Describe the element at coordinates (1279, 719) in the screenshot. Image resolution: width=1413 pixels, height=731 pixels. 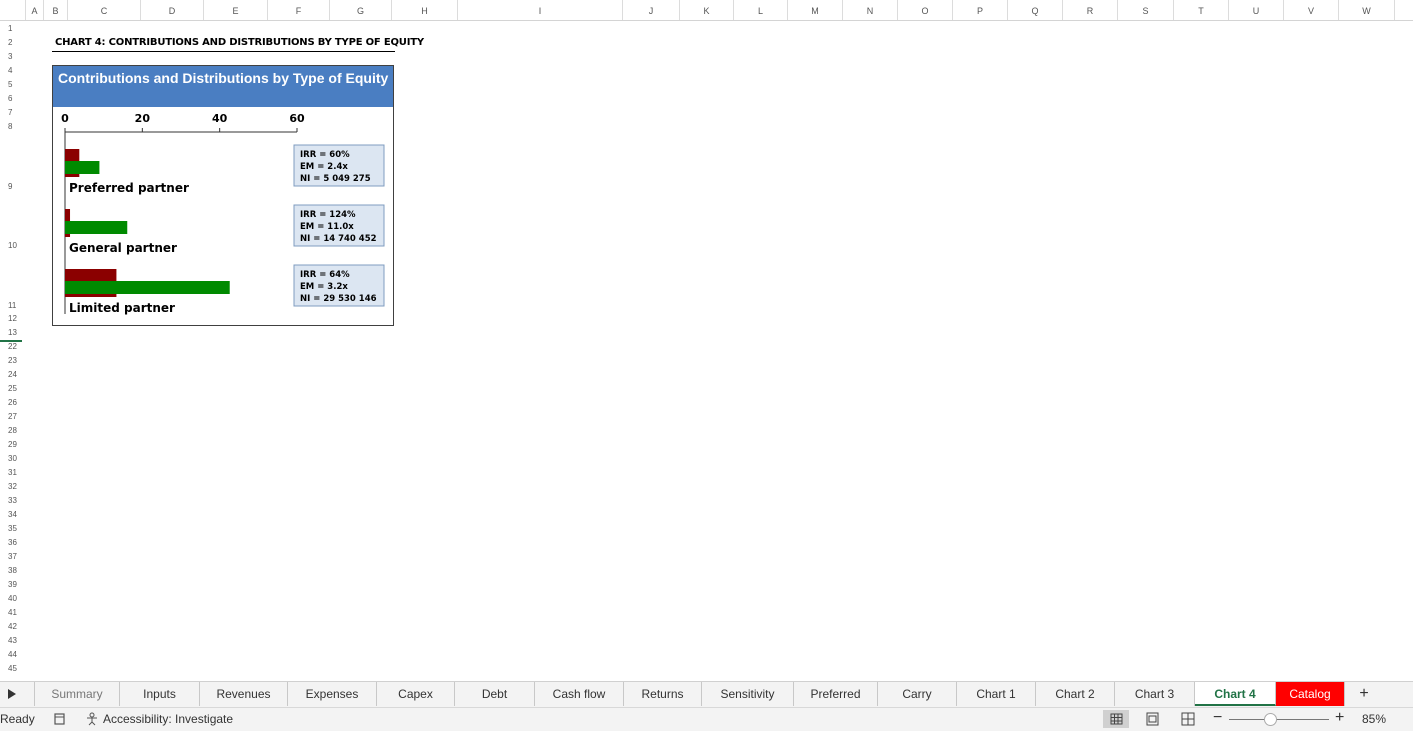
I see `zoom-slider-track` at that location.